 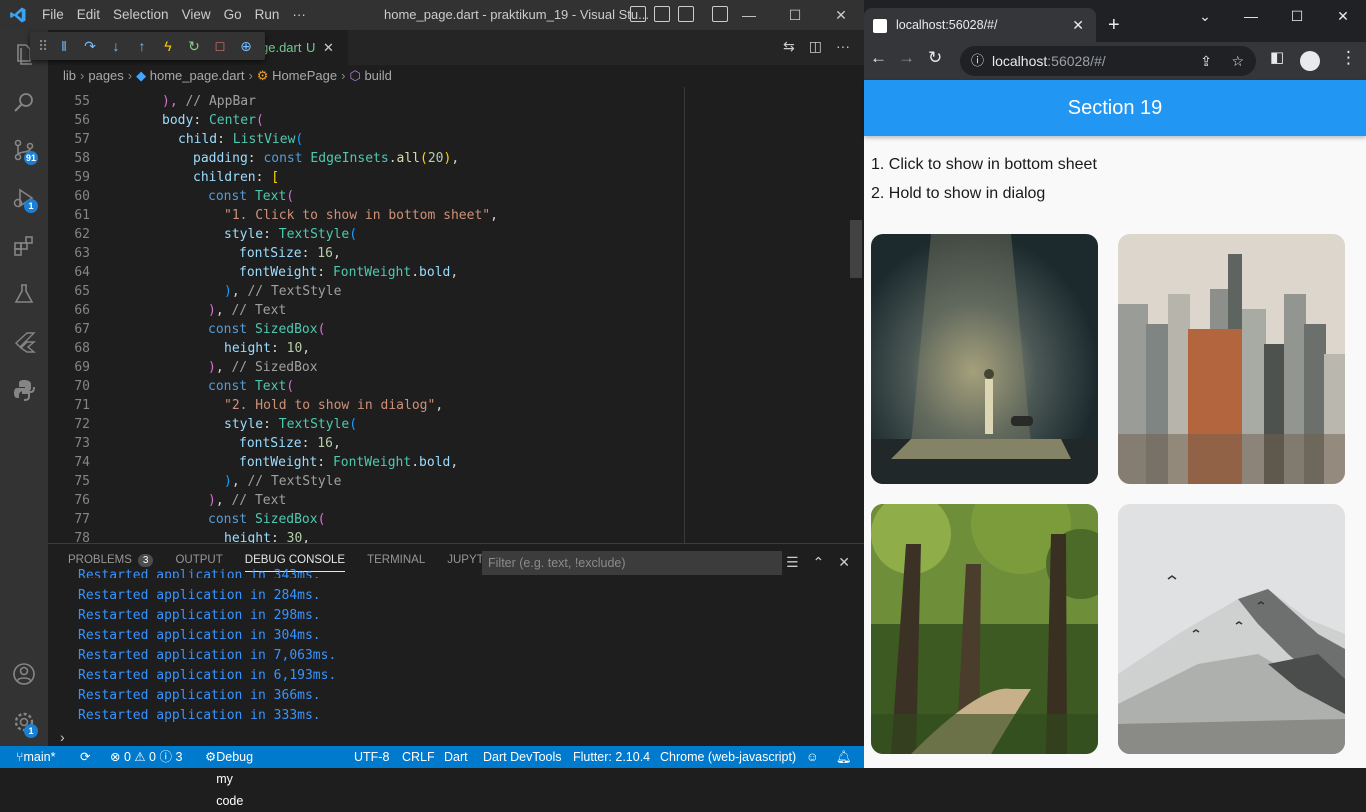 What do you see at coordinates (105, 75) in the screenshot?
I see `breadcrumb-pages: pages` at bounding box center [105, 75].